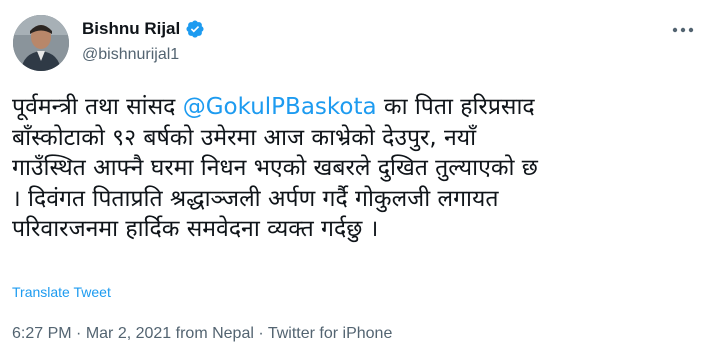 The image size is (719, 362). I want to click on verified-badge-icon, so click(195, 29).